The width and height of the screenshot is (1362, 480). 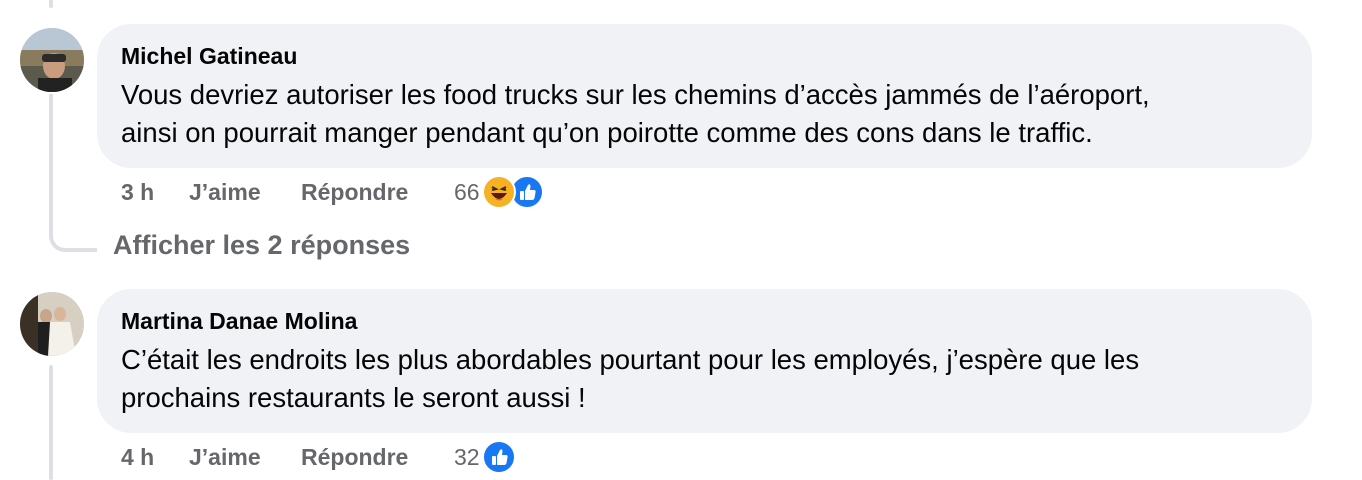 I want to click on comment-time: 3 h, so click(x=155, y=192).